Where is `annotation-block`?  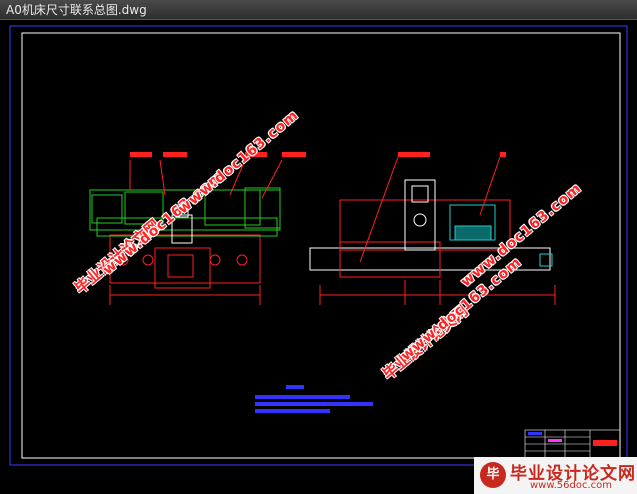 annotation-block is located at coordinates (314, 399).